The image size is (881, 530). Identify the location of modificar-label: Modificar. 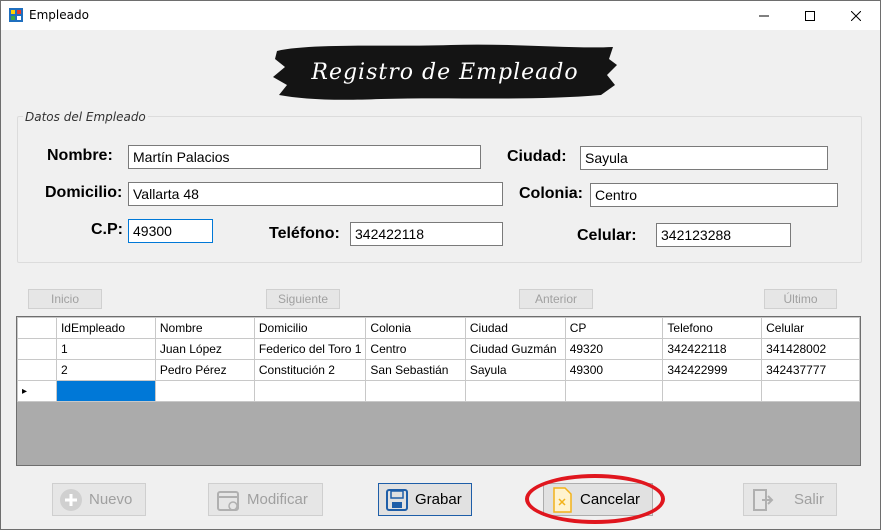
(277, 499).